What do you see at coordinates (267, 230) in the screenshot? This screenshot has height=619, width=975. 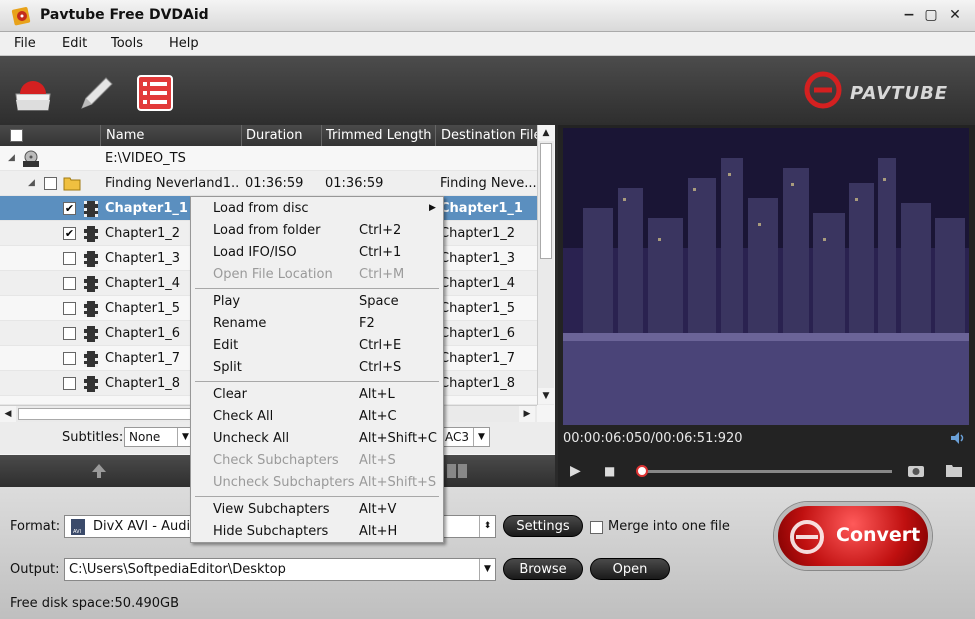 I see `menu-item-label: Load from folder` at bounding box center [267, 230].